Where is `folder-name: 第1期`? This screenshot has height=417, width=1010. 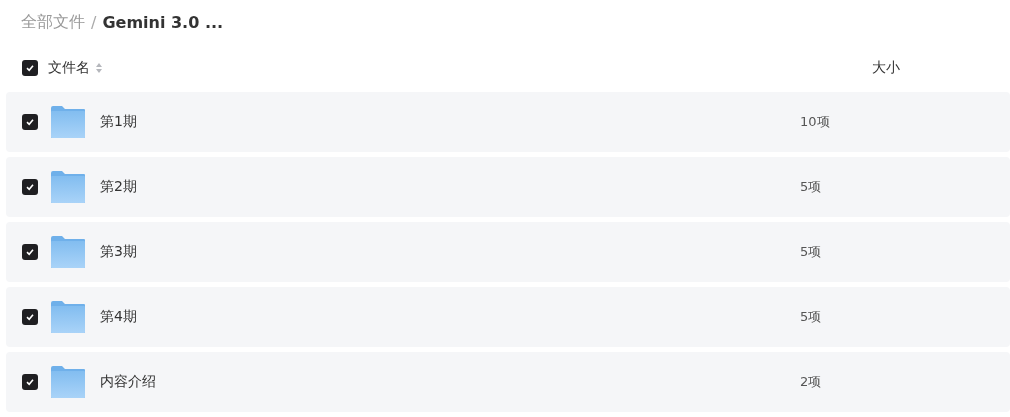 folder-name: 第1期 is located at coordinates (119, 122).